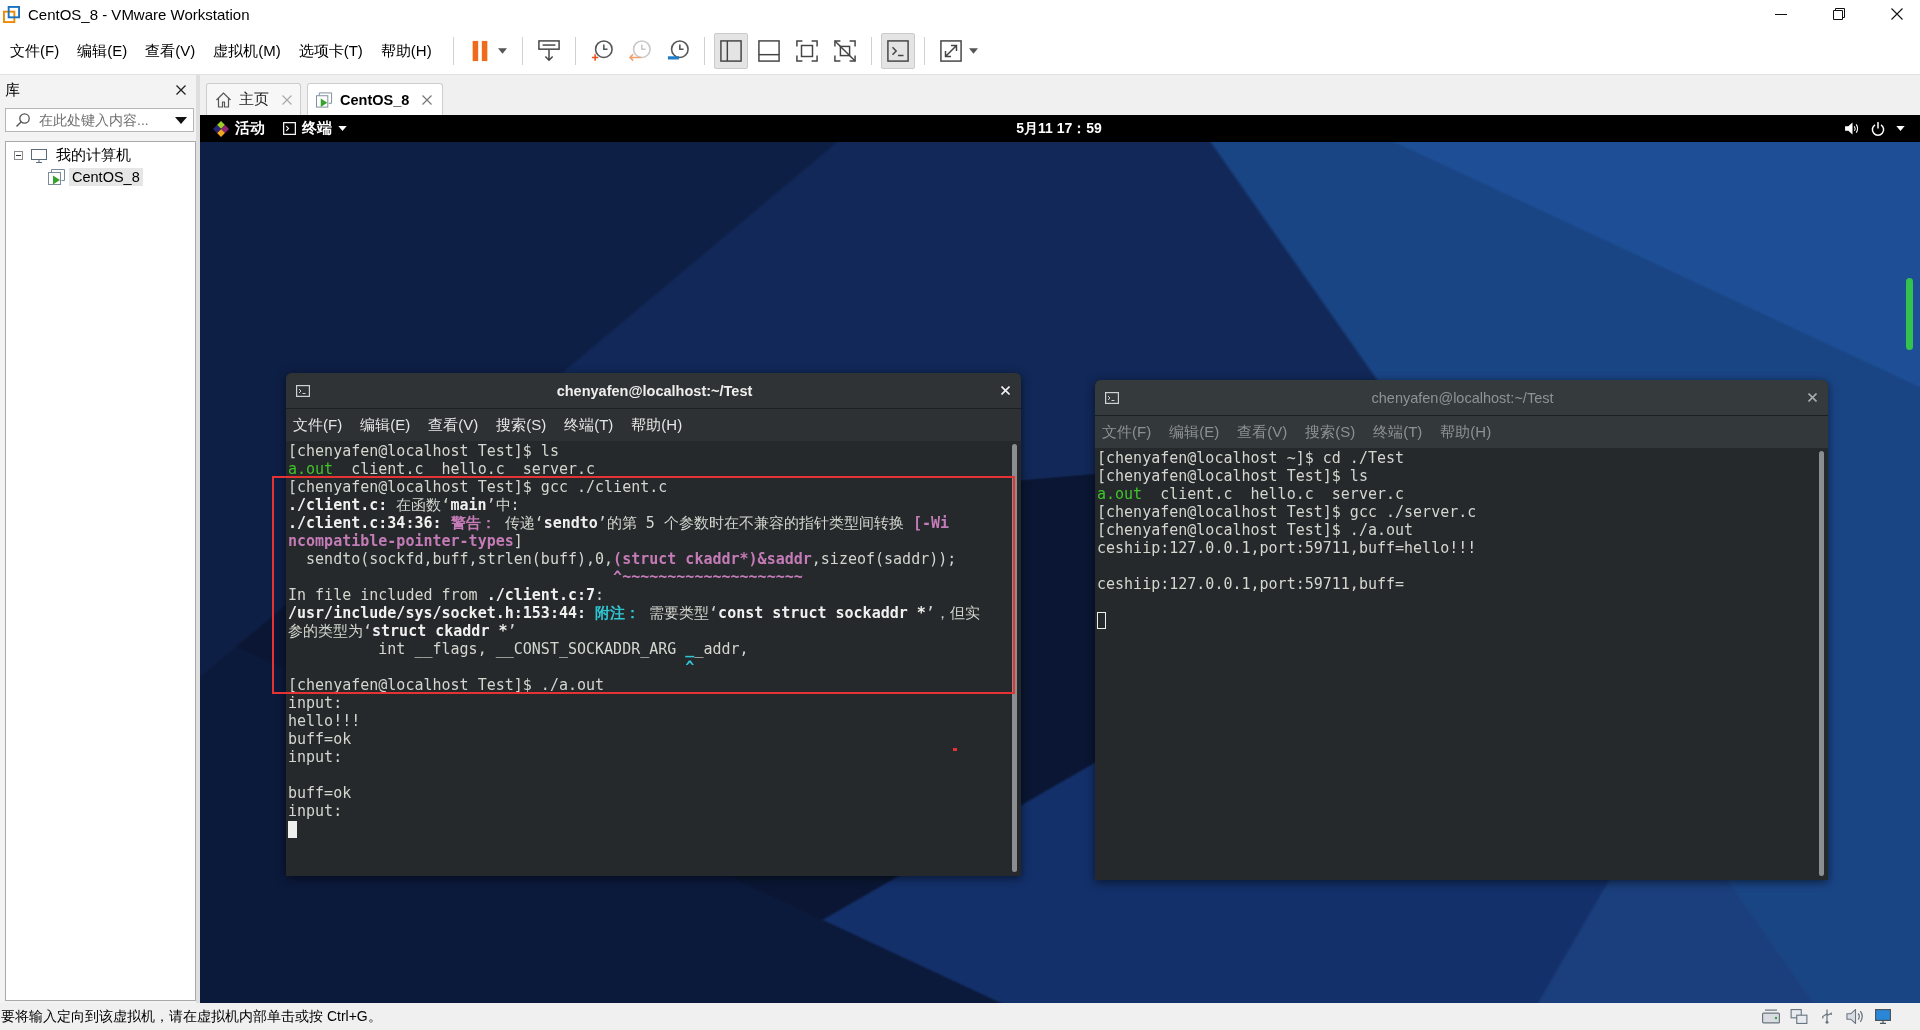 Image resolution: width=1920 pixels, height=1030 pixels. What do you see at coordinates (677, 51) in the screenshot?
I see `clock-wrench-icon` at bounding box center [677, 51].